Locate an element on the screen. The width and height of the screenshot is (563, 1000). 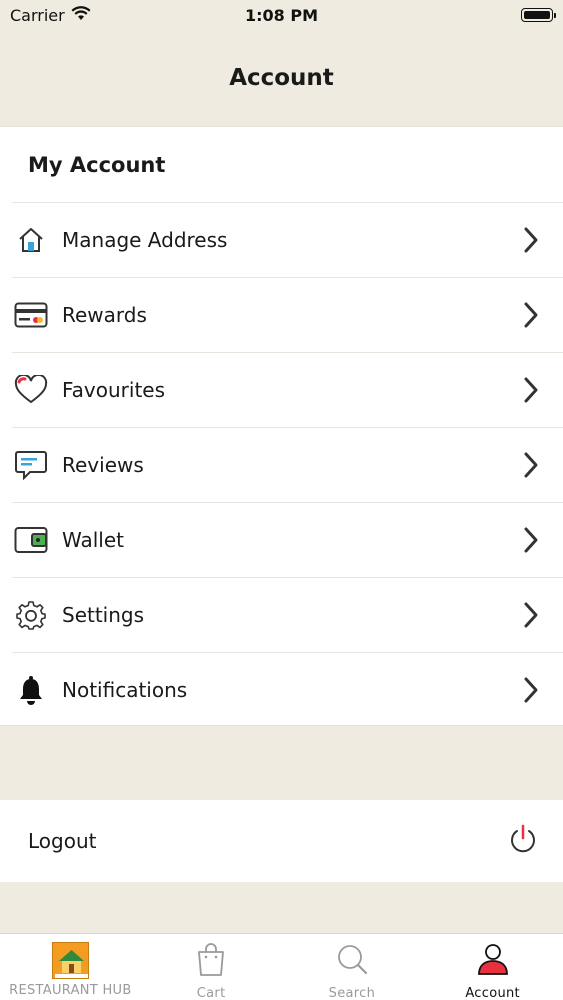
menu-item-label: Rewards is located at coordinates (104, 315).